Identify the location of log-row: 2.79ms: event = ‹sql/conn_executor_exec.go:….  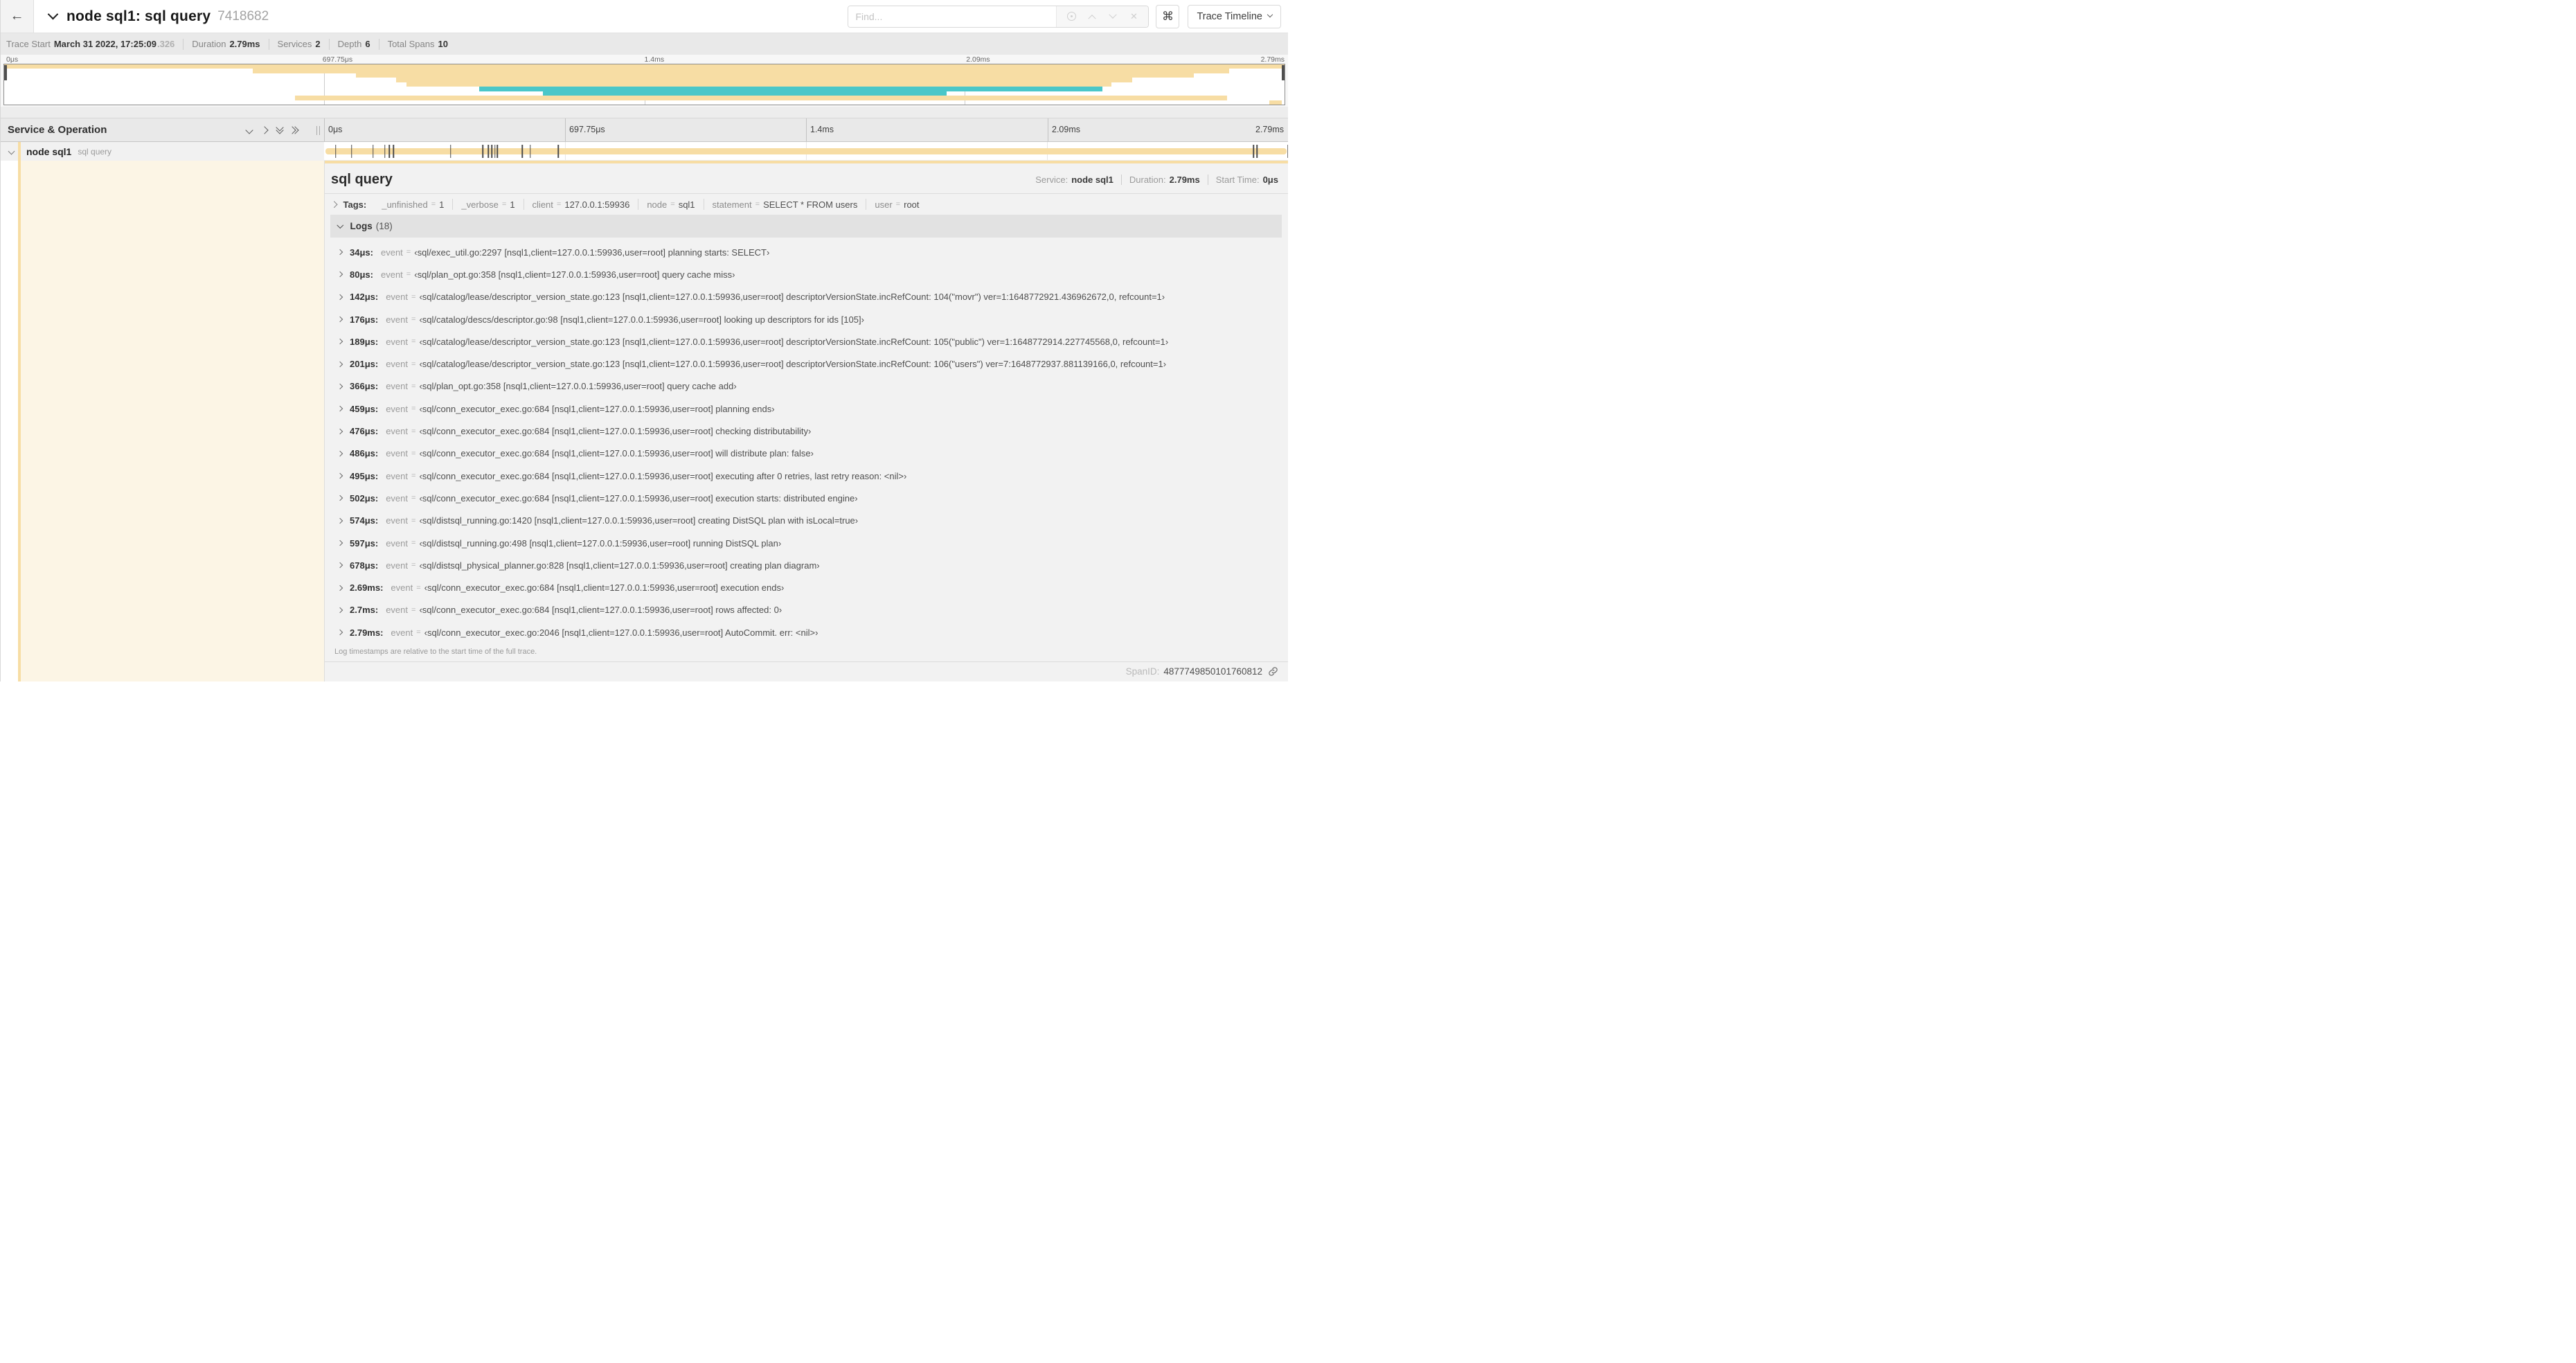
(806, 632).